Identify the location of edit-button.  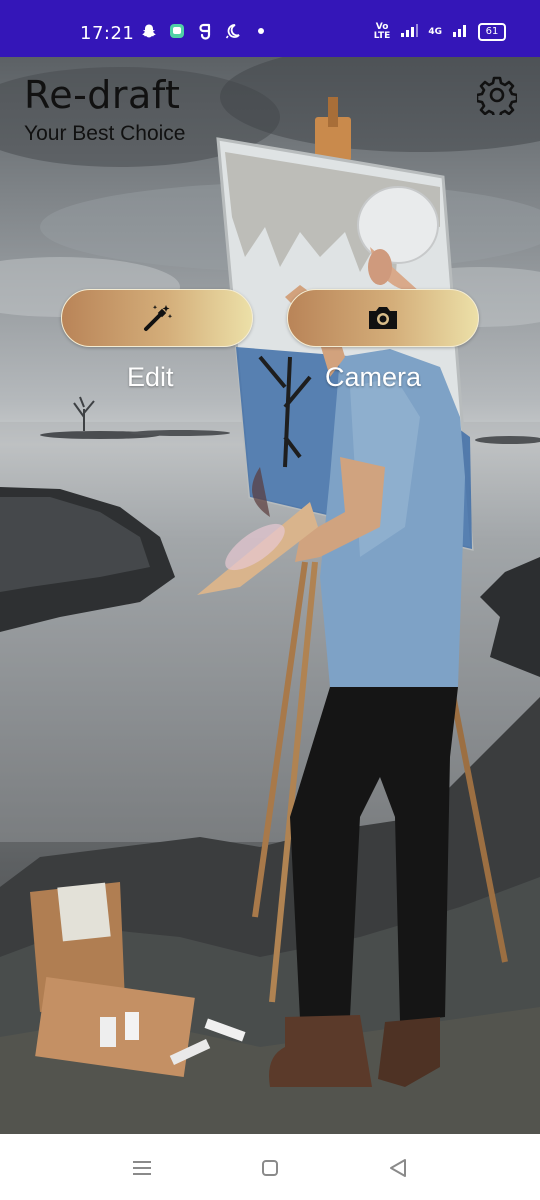
(157, 318).